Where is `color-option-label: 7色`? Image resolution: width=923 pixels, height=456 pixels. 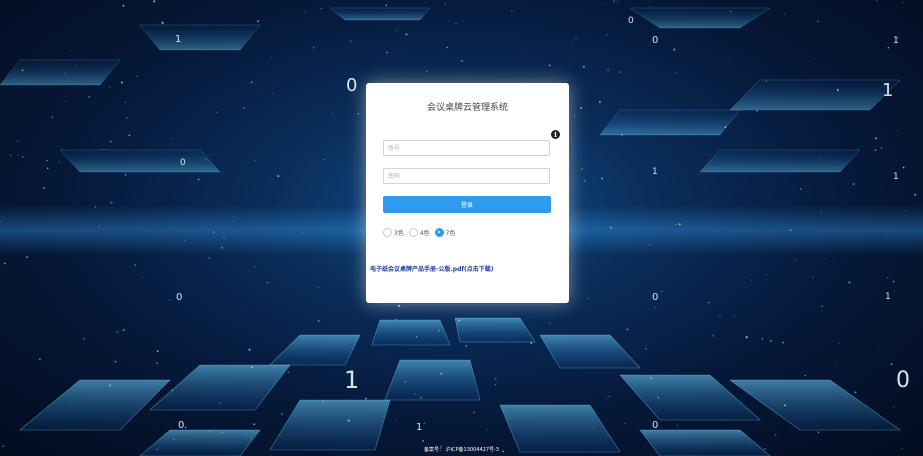
color-option-label: 7色 is located at coordinates (450, 233).